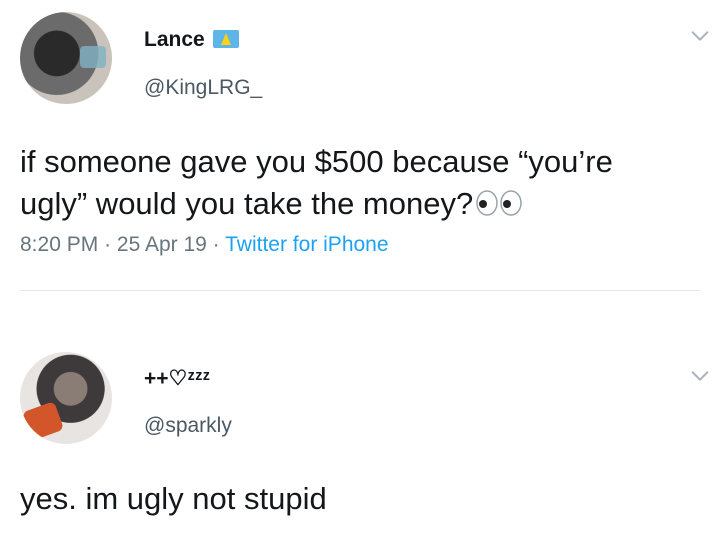 This screenshot has height=557, width=720. I want to click on reply-author-name: ++♡ᶻᶻᶻ, so click(177, 378).